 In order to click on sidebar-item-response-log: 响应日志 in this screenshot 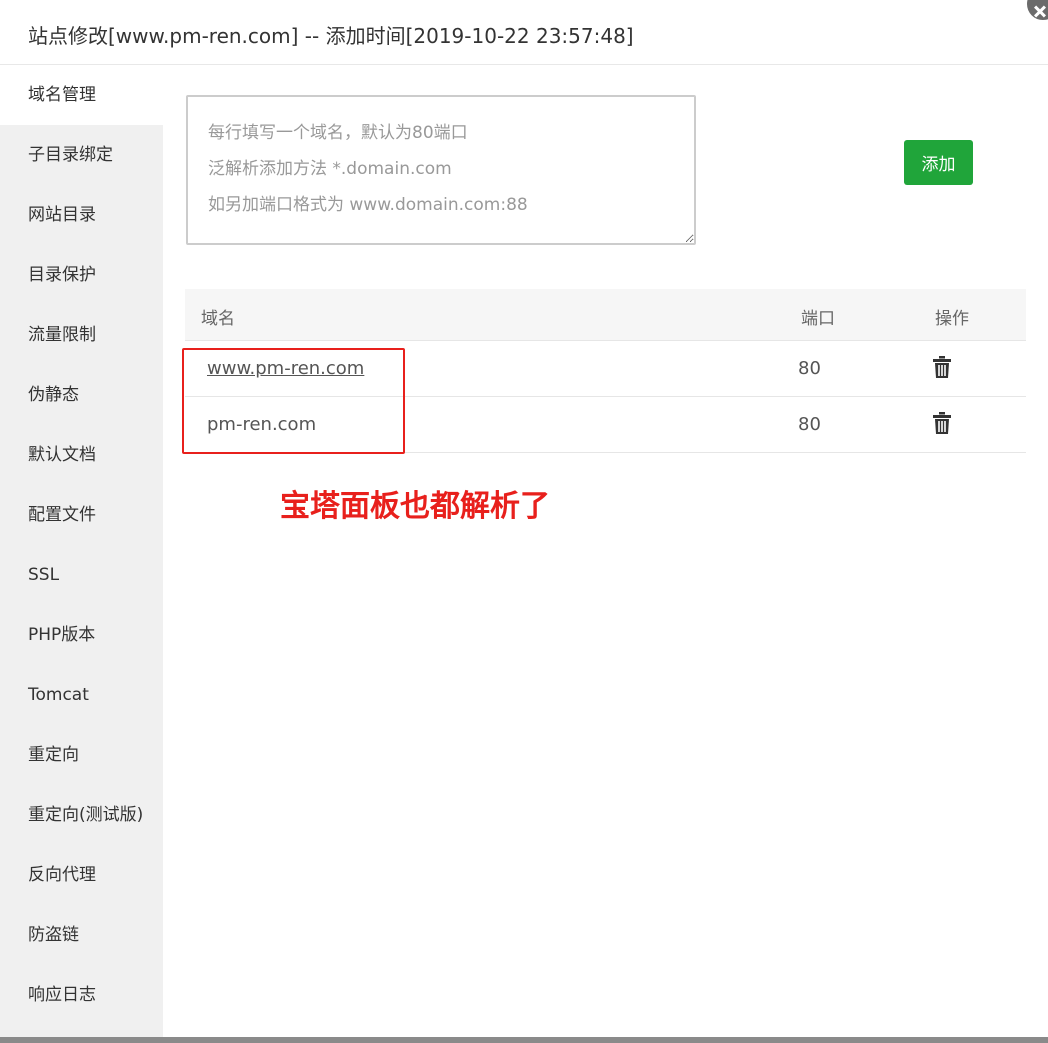, I will do `click(81, 995)`.